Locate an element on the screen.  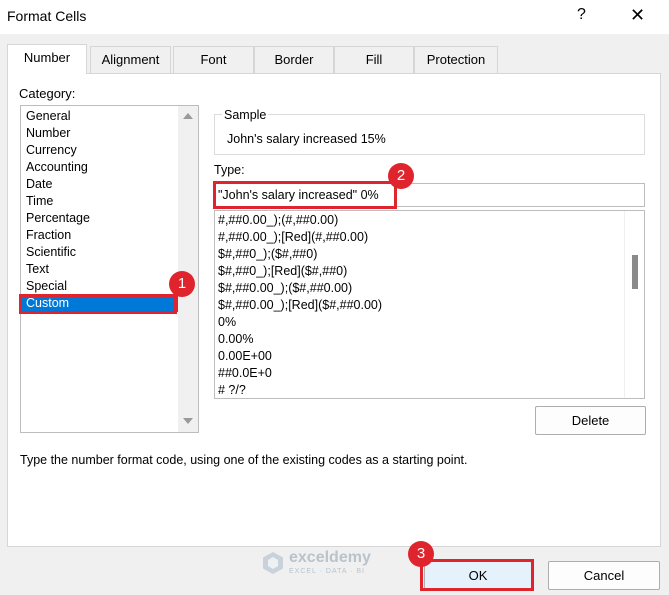
watermark-logo: exceldemy EXCEL · DATA · BI is located at coordinates (336, 564).